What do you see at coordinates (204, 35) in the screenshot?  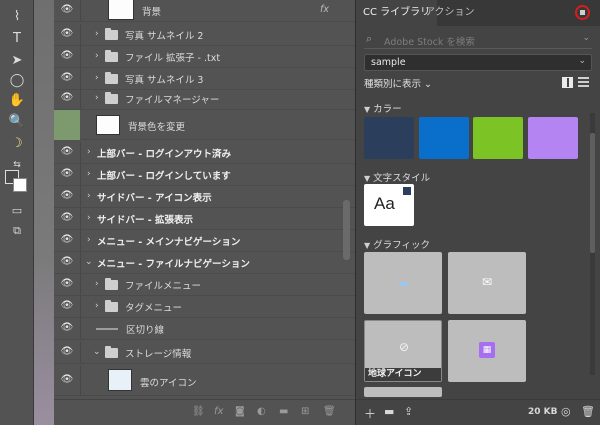 I see `layer-group-row: 👁 › 写真 サムネイル 2` at bounding box center [204, 35].